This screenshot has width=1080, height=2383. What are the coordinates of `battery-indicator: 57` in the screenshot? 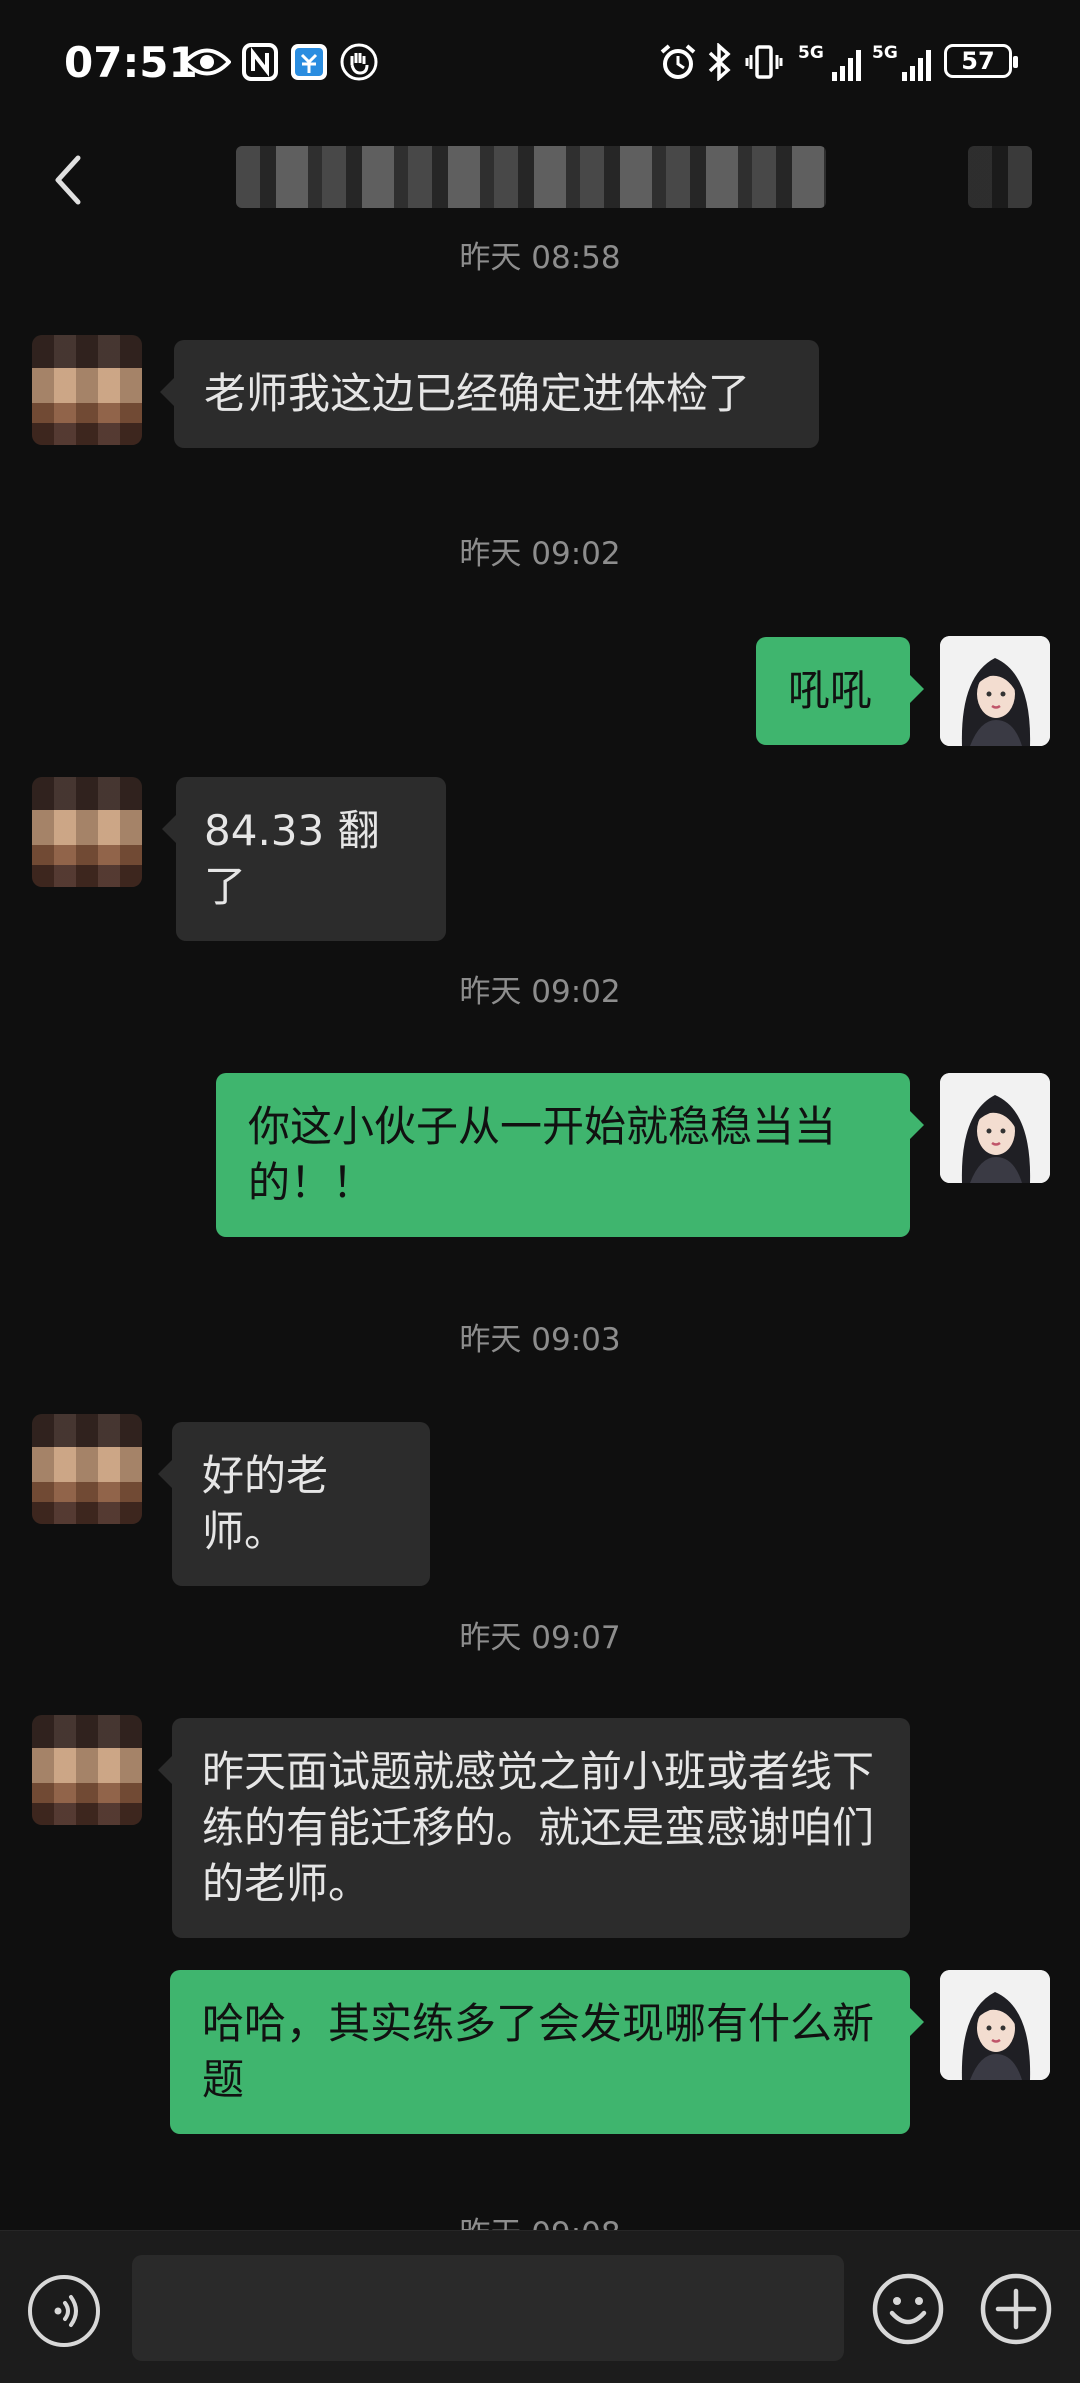 It's located at (981, 61).